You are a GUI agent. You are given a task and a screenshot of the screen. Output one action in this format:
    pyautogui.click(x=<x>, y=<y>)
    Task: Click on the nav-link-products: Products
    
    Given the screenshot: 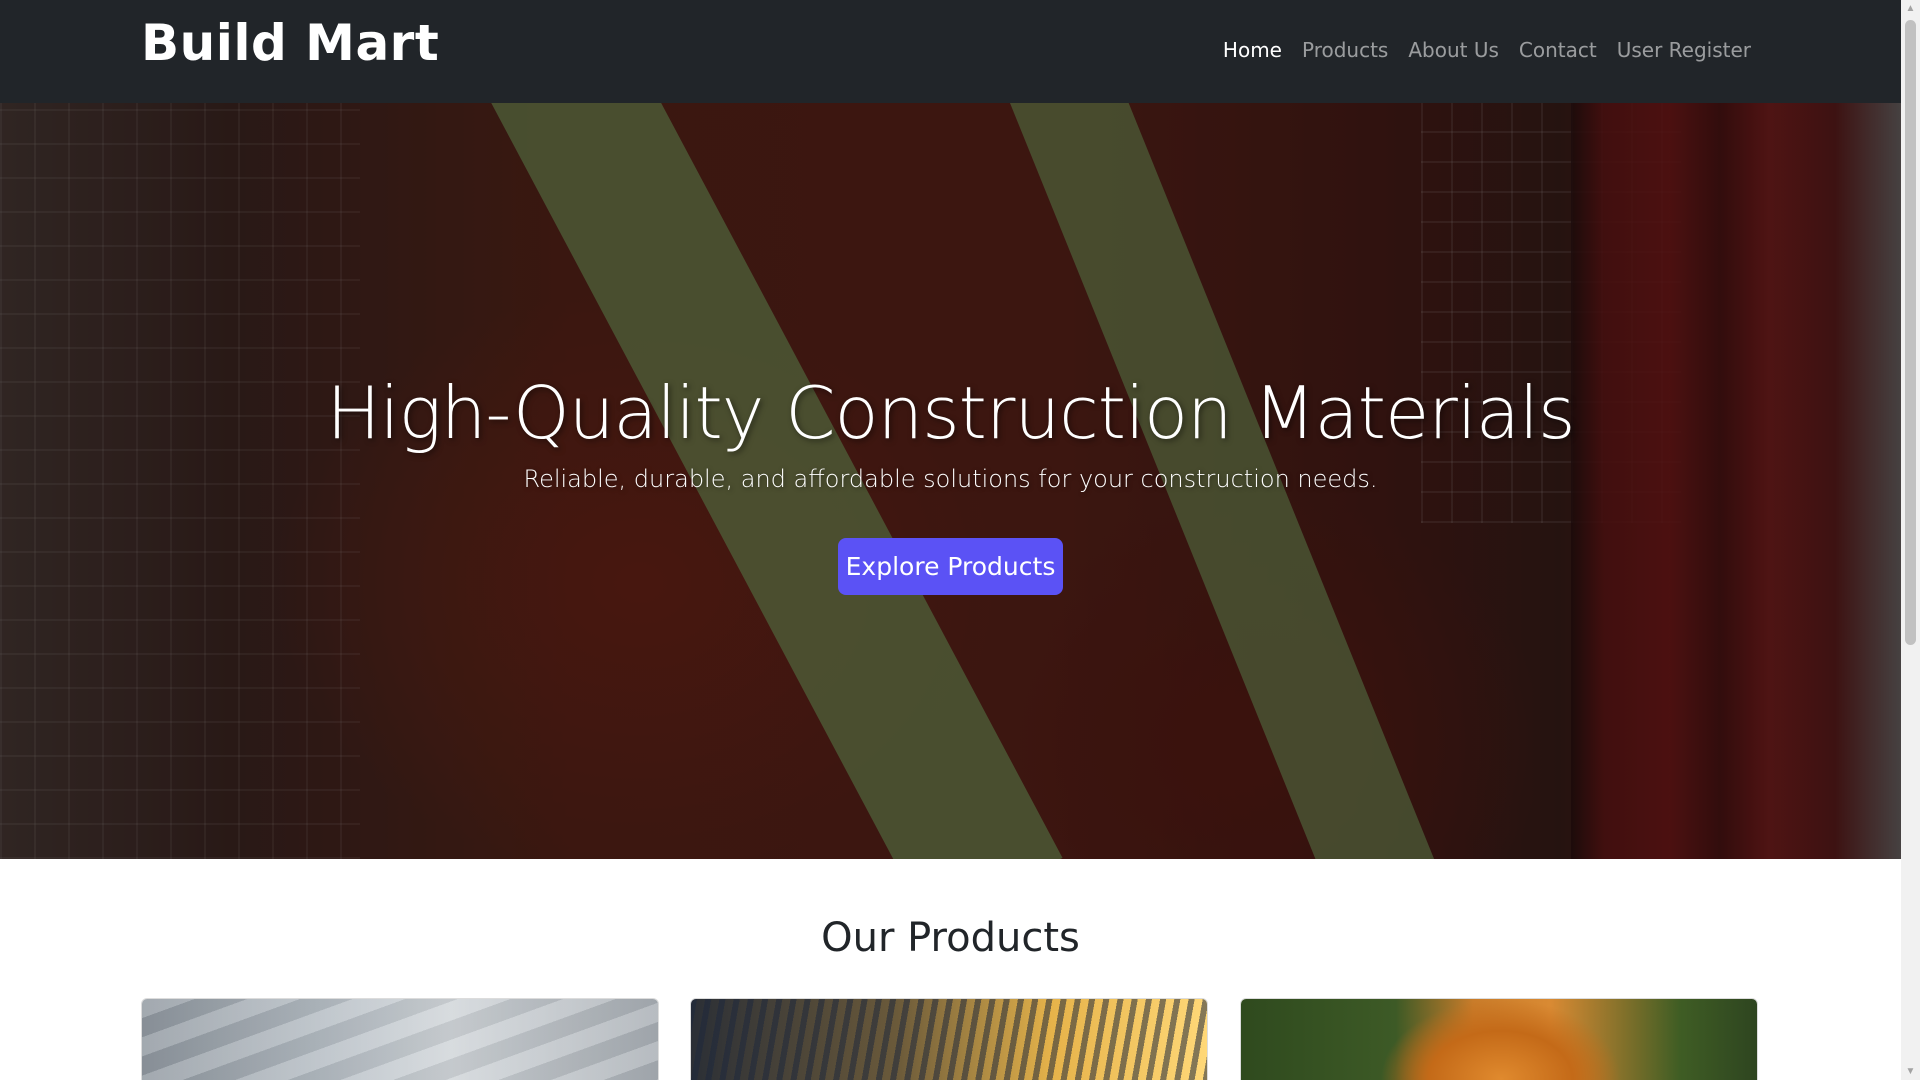 What is the action you would take?
    pyautogui.click(x=1345, y=50)
    